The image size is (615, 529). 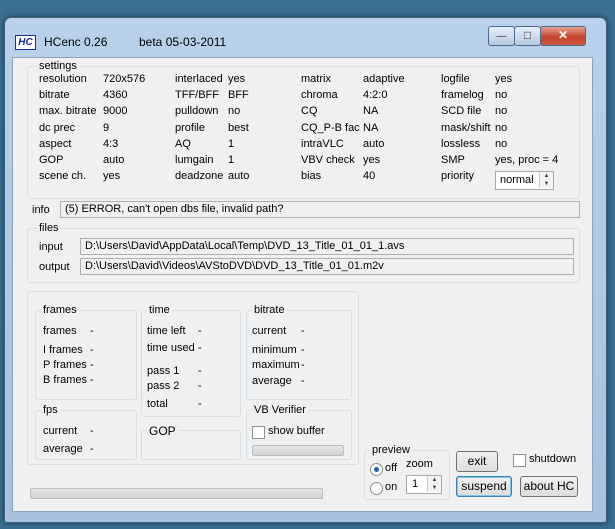 I want to click on setting-value: 4360, so click(x=115, y=95).